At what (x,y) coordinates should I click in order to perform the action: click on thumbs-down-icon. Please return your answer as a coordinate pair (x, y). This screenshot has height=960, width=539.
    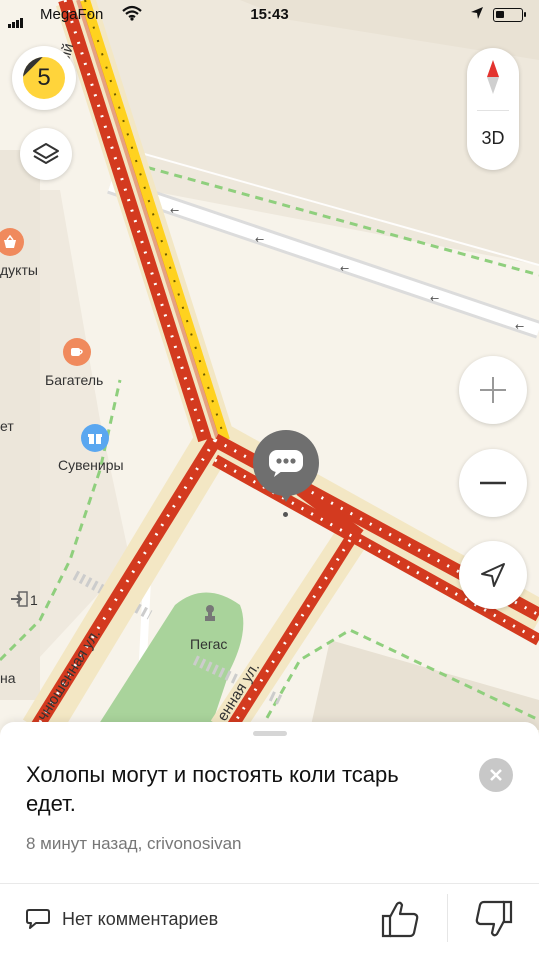
    Looking at the image, I should click on (494, 918).